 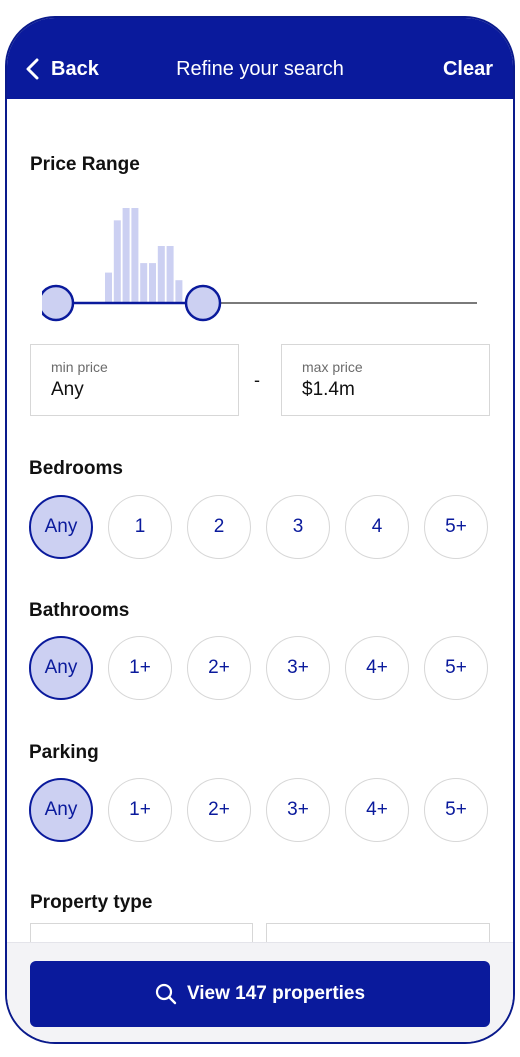 What do you see at coordinates (61, 810) in the screenshot?
I see `parking-option: Any` at bounding box center [61, 810].